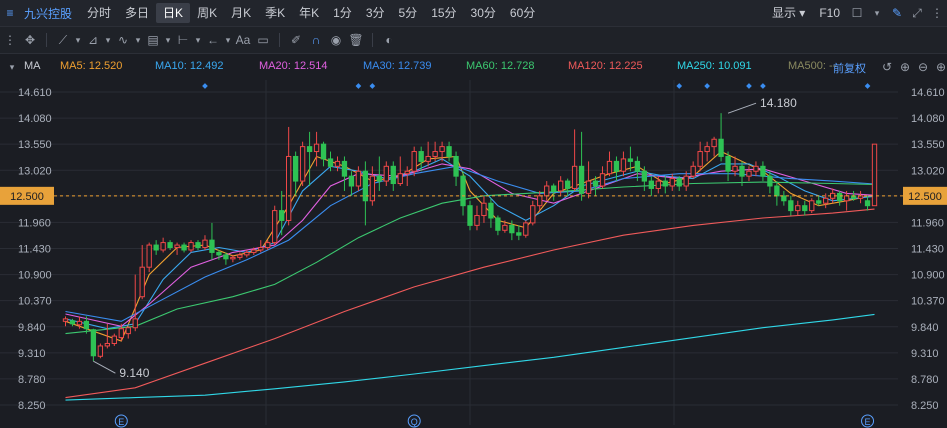 The height and width of the screenshot is (428, 947). Describe the element at coordinates (104, 367) in the screenshot. I see `annotation-leader` at that location.